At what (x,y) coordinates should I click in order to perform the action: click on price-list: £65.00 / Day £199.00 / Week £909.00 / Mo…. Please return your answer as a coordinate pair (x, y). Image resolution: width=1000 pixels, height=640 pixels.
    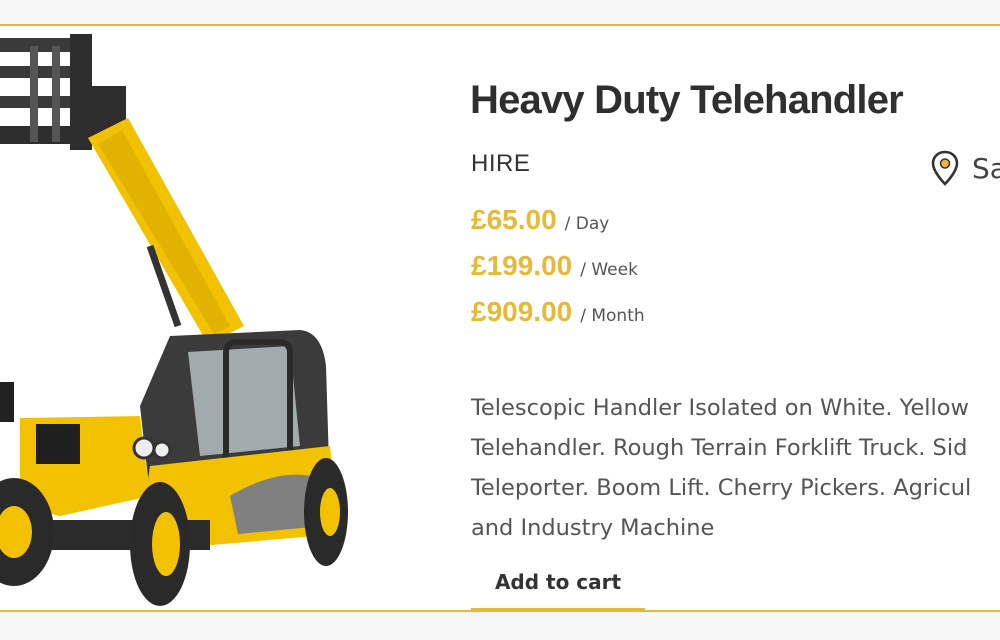
    Looking at the image, I should click on (558, 273).